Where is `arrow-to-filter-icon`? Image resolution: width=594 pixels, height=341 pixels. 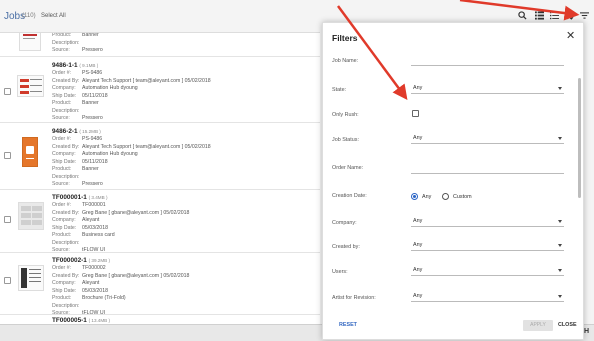 arrow-to-filter-icon is located at coordinates (519, 10).